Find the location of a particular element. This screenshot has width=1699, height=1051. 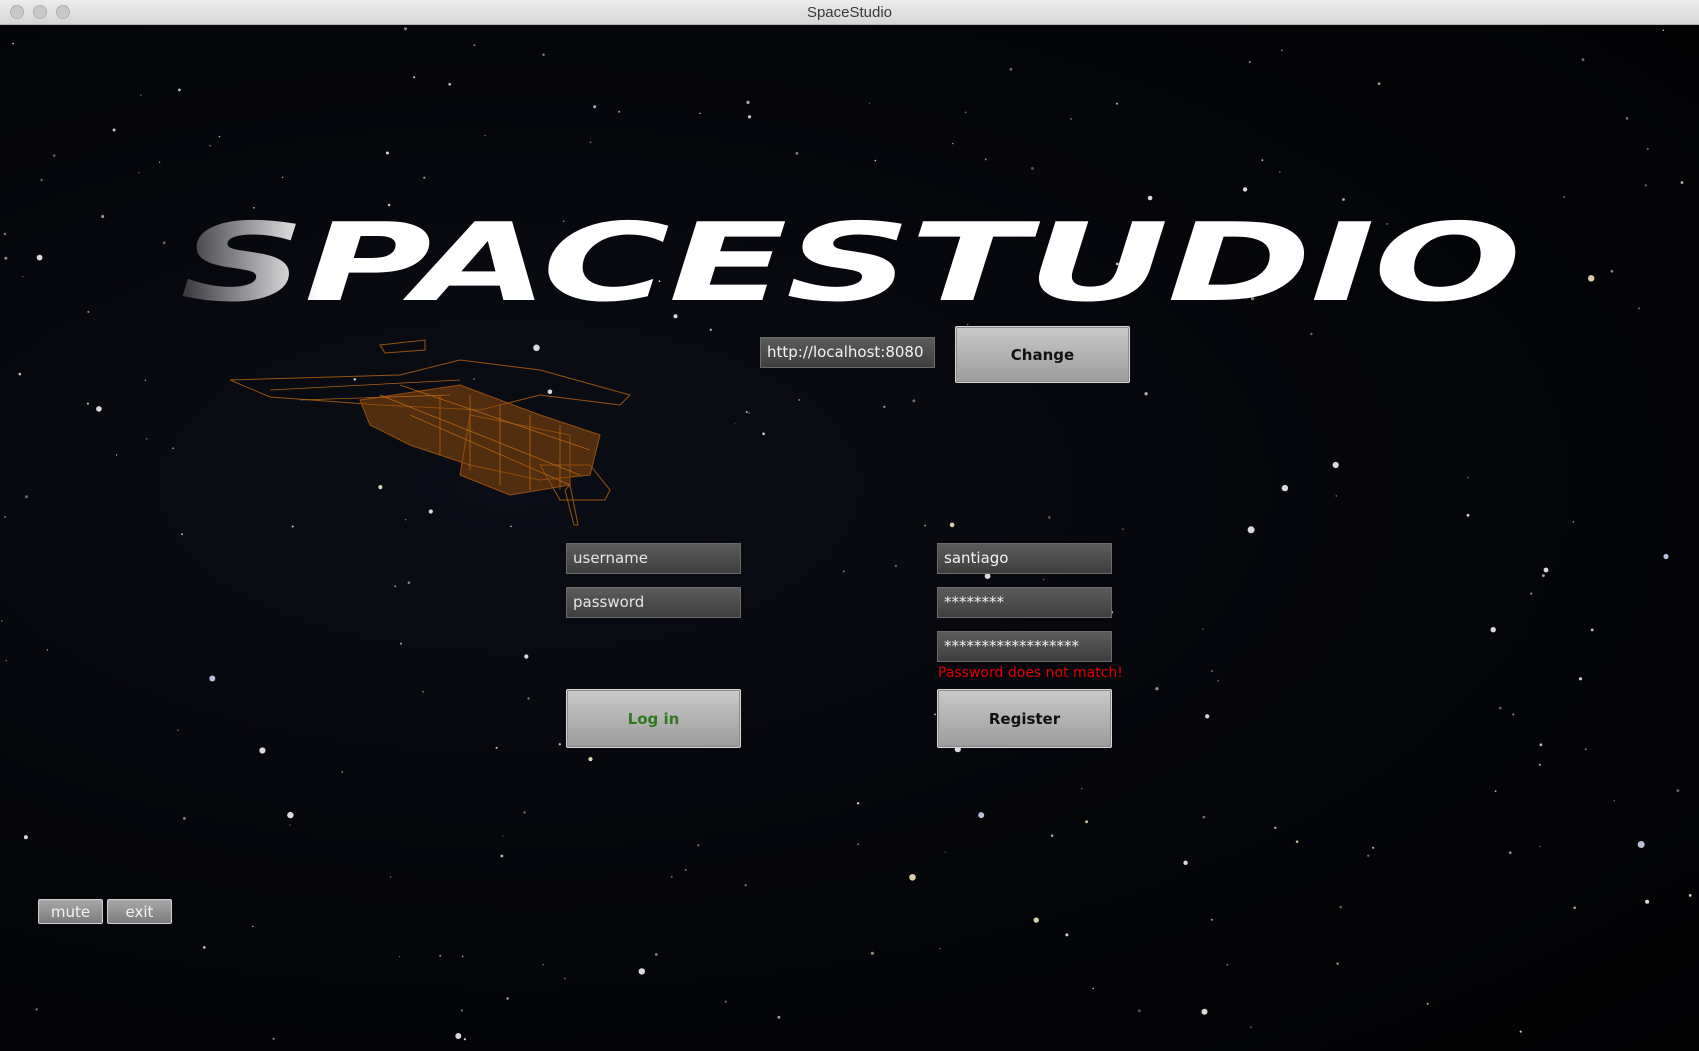

login-button-label: Log in is located at coordinates (653, 718).